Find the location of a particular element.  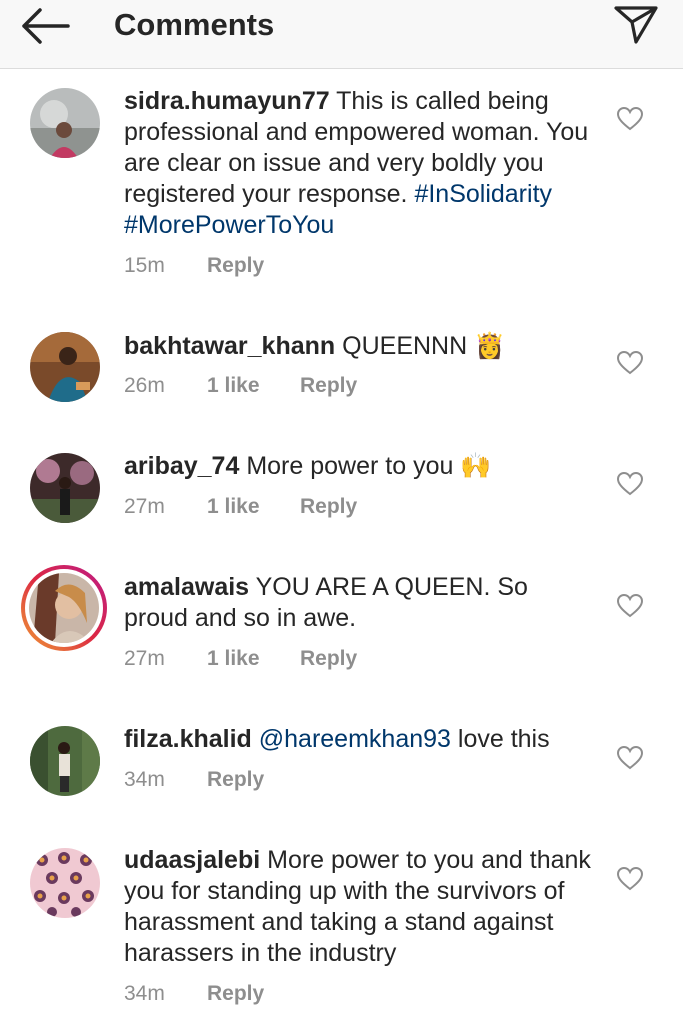

comment-text: filza.khalid @hareemkhan93 love this is located at coordinates (359, 739).